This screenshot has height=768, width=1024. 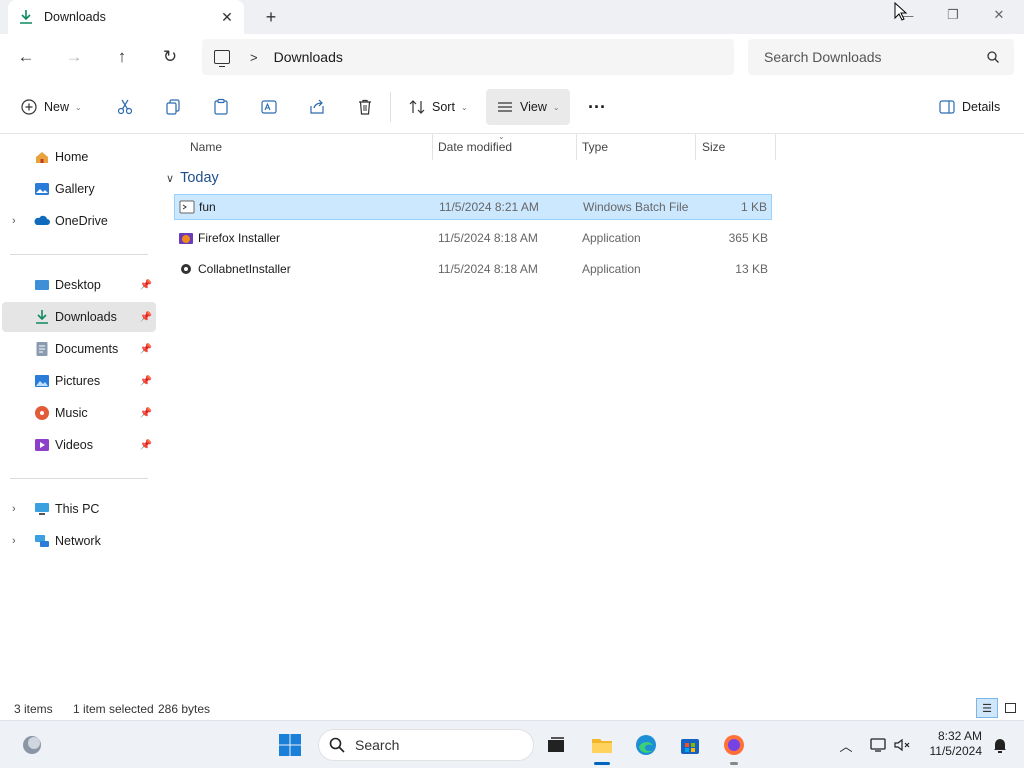 I want to click on collapse-chevron-icon: ∨, so click(x=170, y=178).